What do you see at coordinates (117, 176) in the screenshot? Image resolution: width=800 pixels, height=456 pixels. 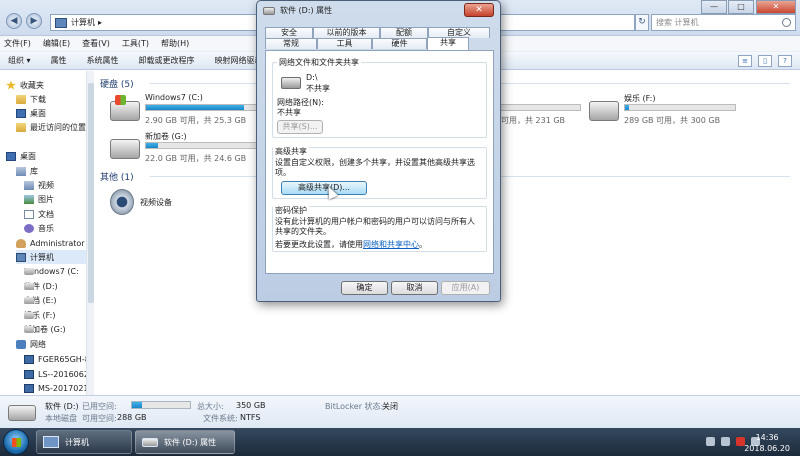 I see `group-header-other: 其他 (1)` at bounding box center [117, 176].